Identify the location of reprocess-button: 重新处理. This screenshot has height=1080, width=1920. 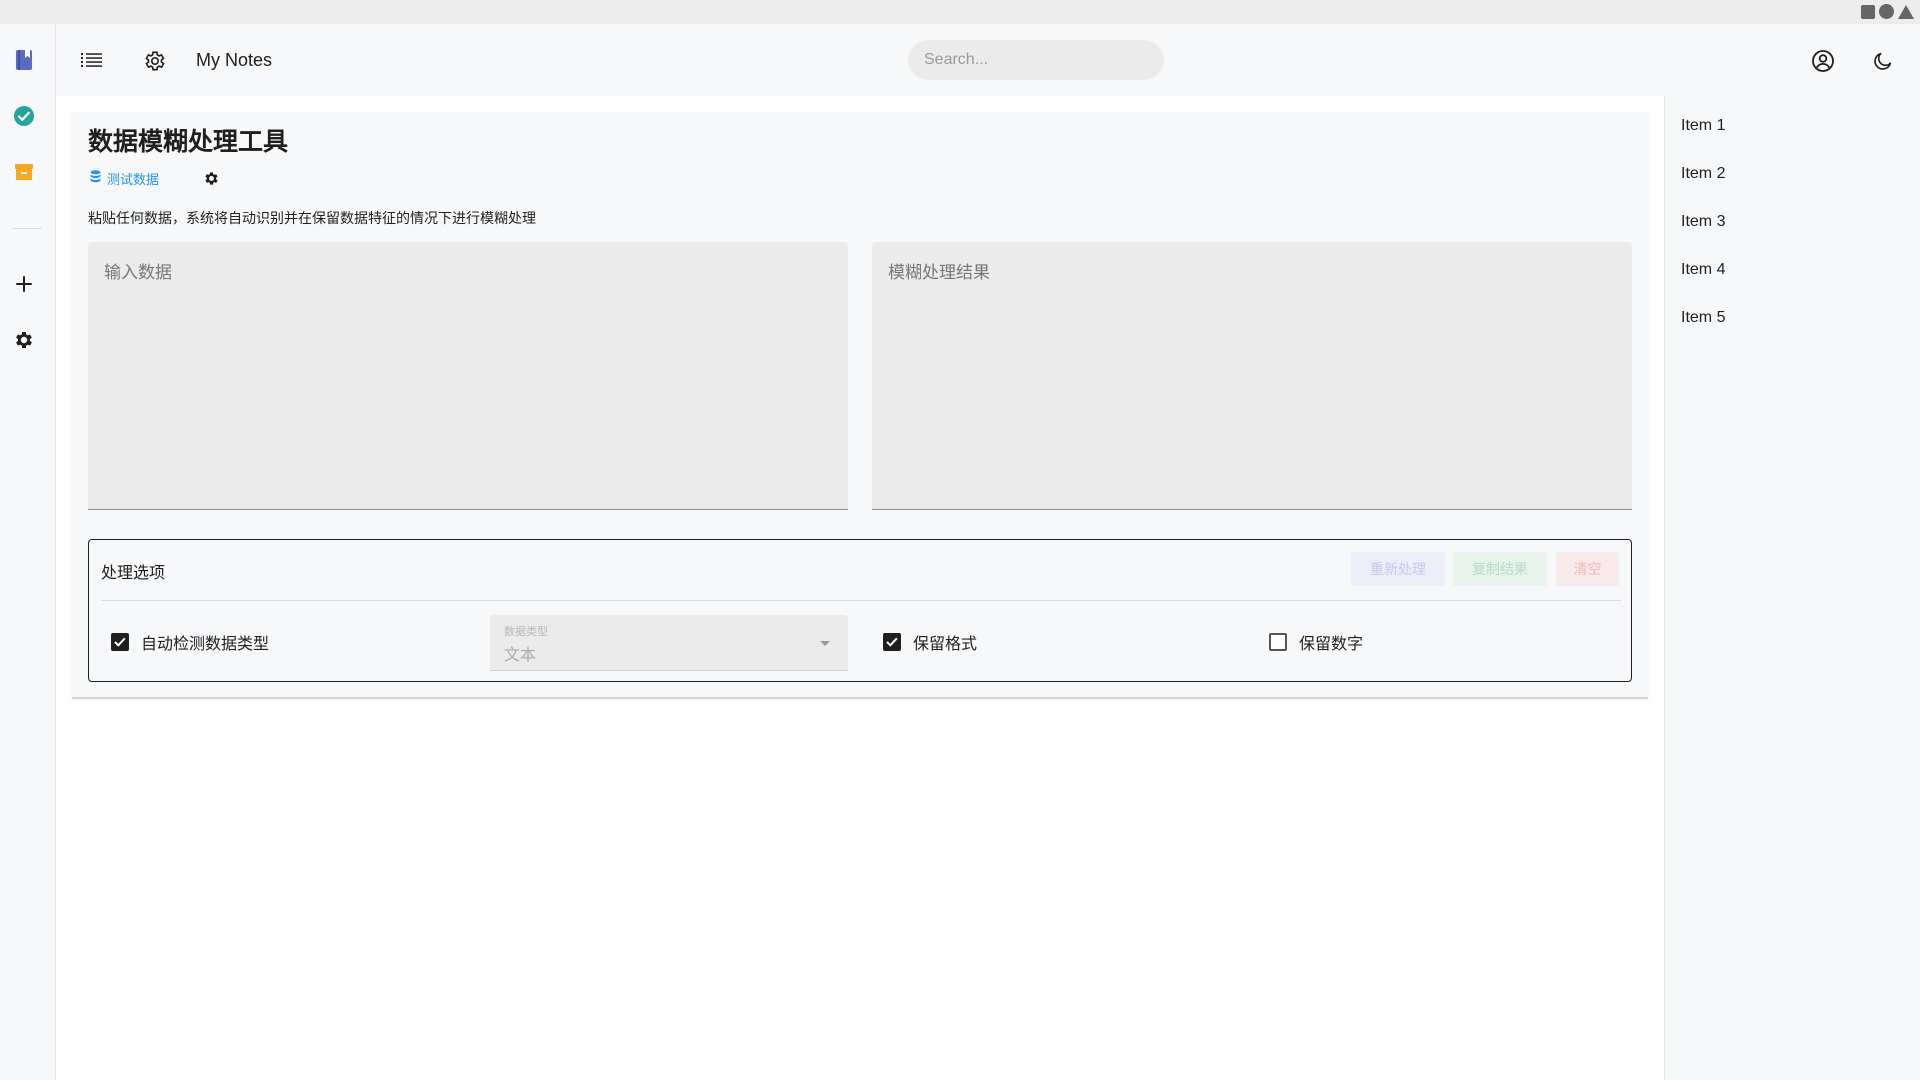
(1398, 569).